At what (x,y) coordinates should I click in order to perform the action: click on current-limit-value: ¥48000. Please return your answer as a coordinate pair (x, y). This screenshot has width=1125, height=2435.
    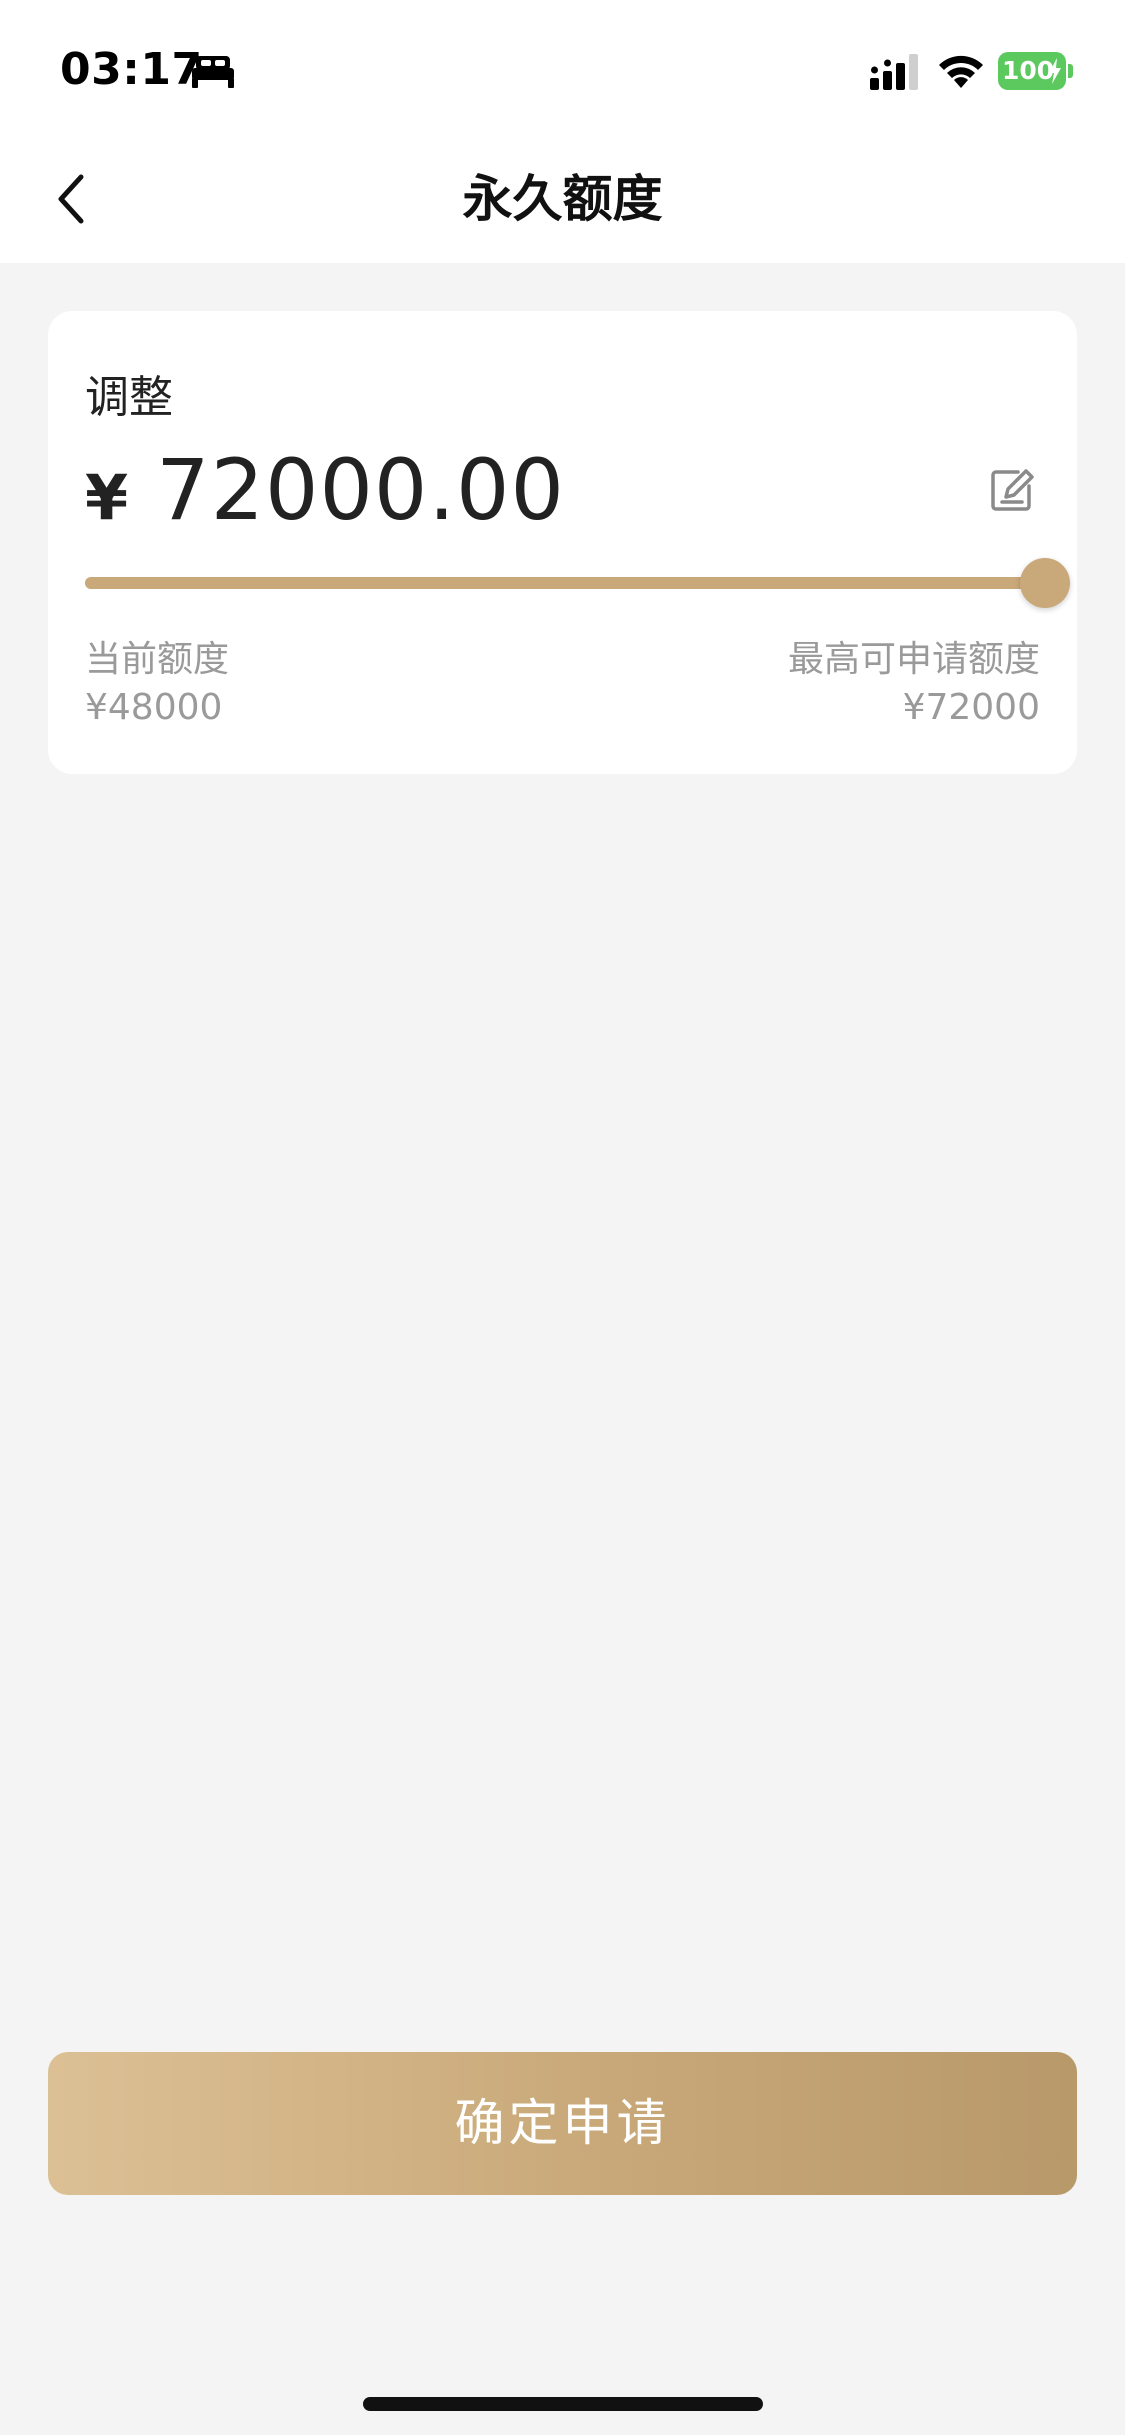
    Looking at the image, I should click on (154, 707).